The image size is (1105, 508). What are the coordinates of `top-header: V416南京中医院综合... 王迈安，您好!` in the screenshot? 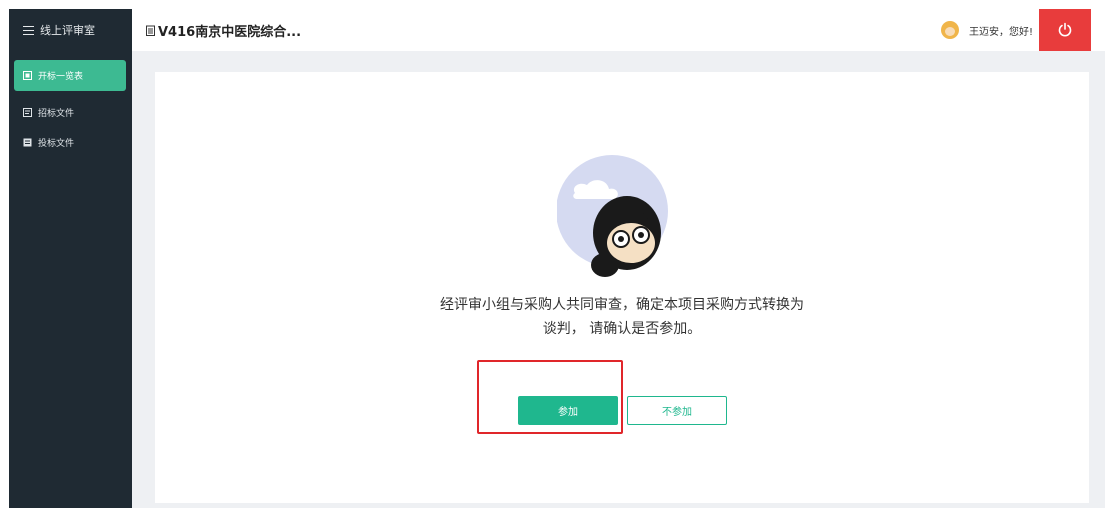 It's located at (618, 30).